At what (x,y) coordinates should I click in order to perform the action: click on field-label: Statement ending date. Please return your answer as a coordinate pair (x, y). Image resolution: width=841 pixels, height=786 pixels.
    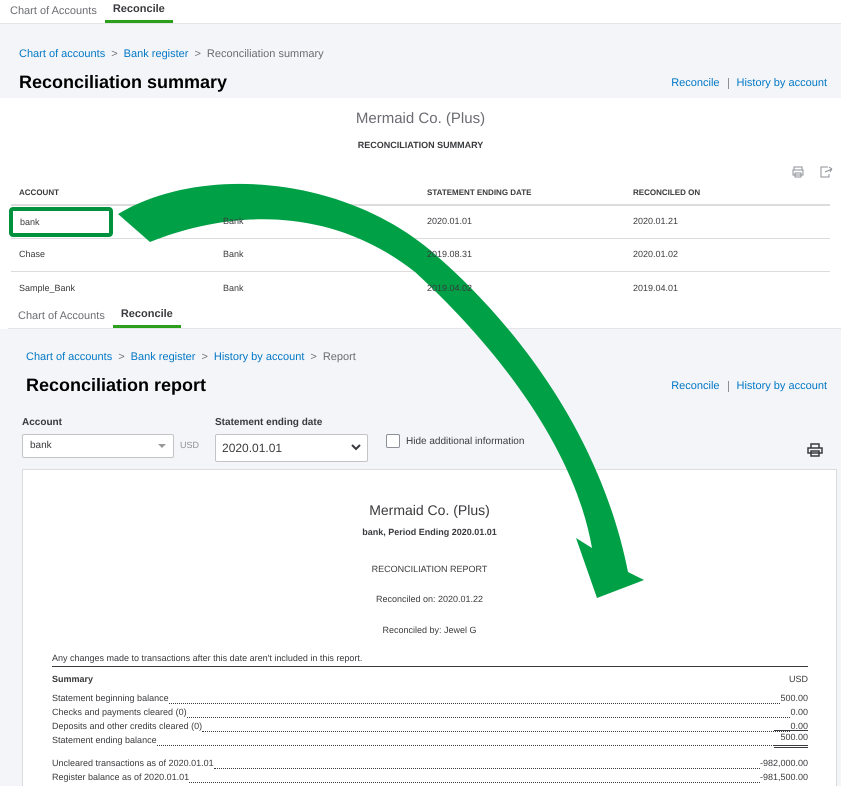
    Looking at the image, I should click on (269, 423).